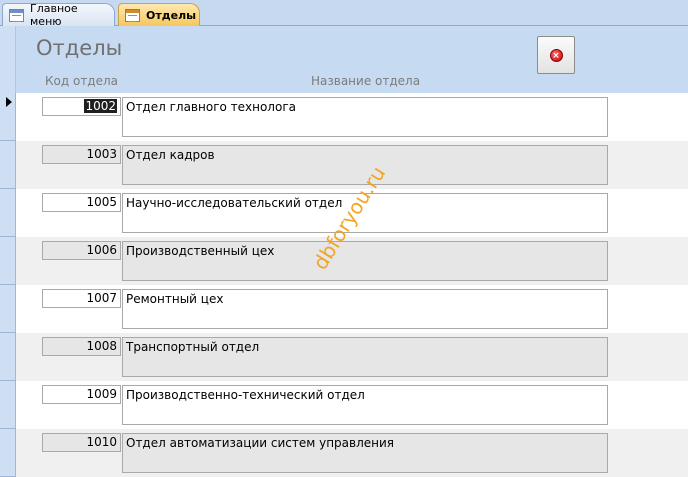 Image resolution: width=688 pixels, height=477 pixels. I want to click on header-selector-strip, so click(8, 59).